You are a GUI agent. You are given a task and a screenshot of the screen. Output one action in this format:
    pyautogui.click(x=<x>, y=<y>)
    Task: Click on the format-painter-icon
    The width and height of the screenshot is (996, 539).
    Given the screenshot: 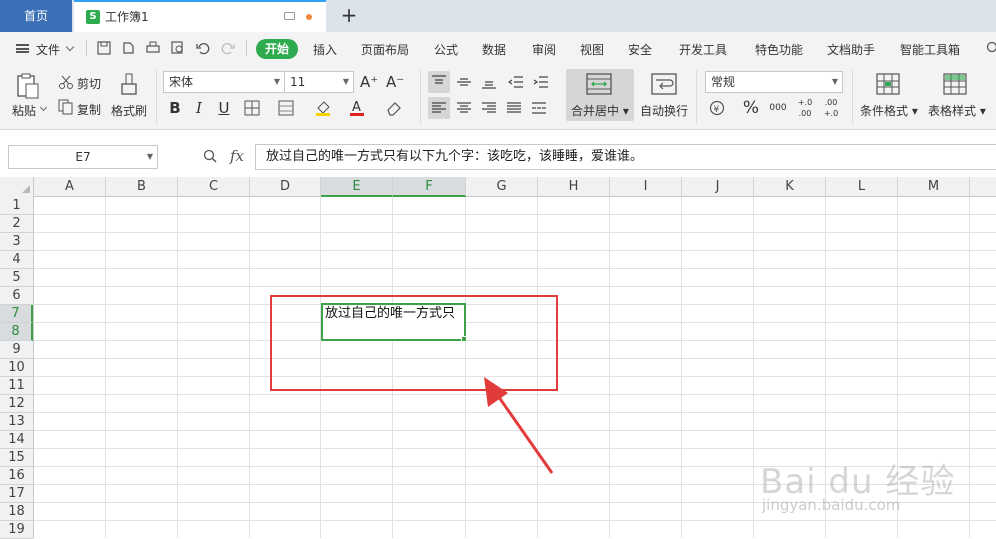 What is the action you would take?
    pyautogui.click(x=129, y=85)
    